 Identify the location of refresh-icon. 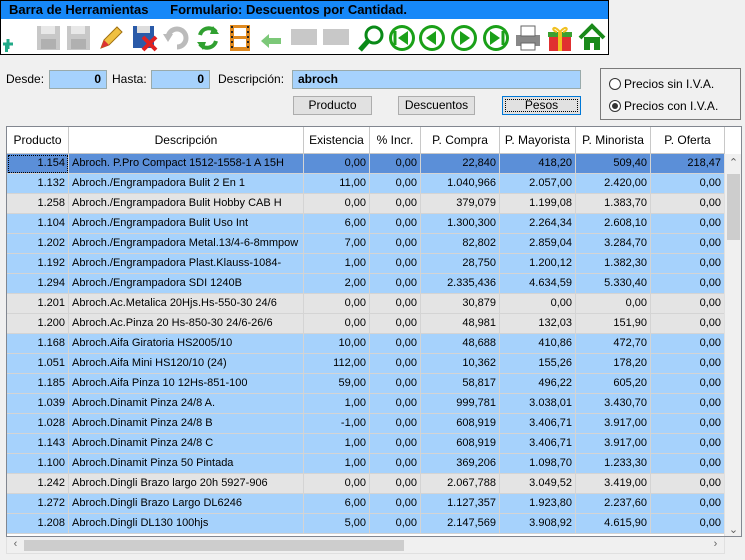
(208, 38).